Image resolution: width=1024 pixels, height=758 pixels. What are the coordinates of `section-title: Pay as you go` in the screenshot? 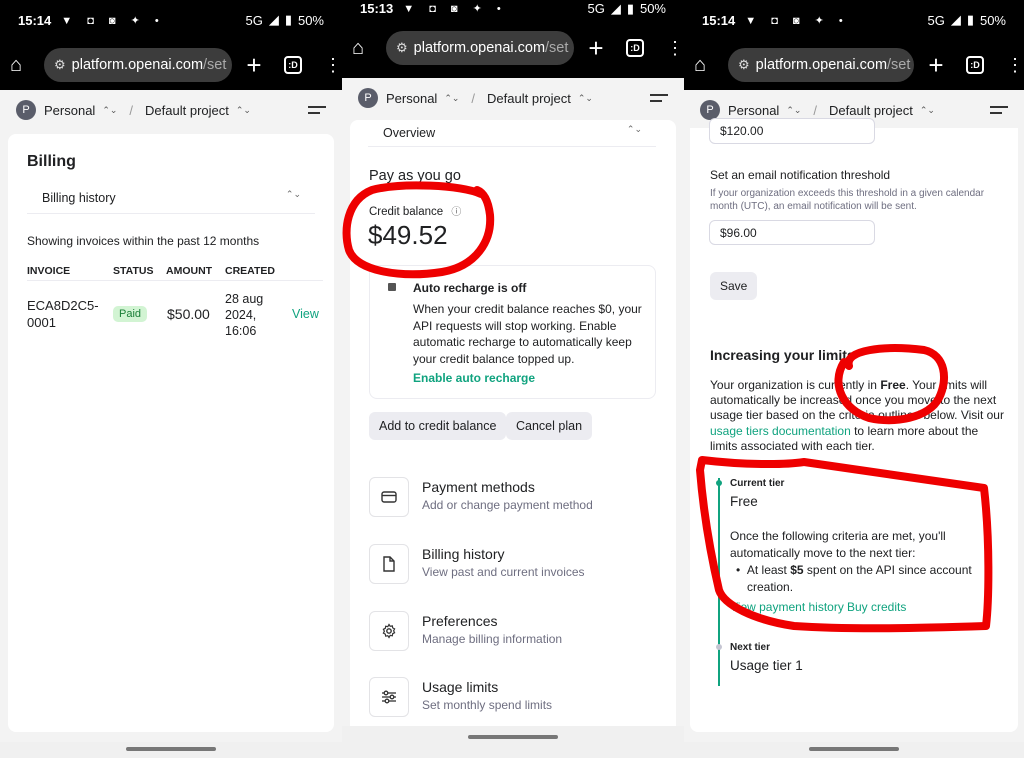 It's located at (415, 176).